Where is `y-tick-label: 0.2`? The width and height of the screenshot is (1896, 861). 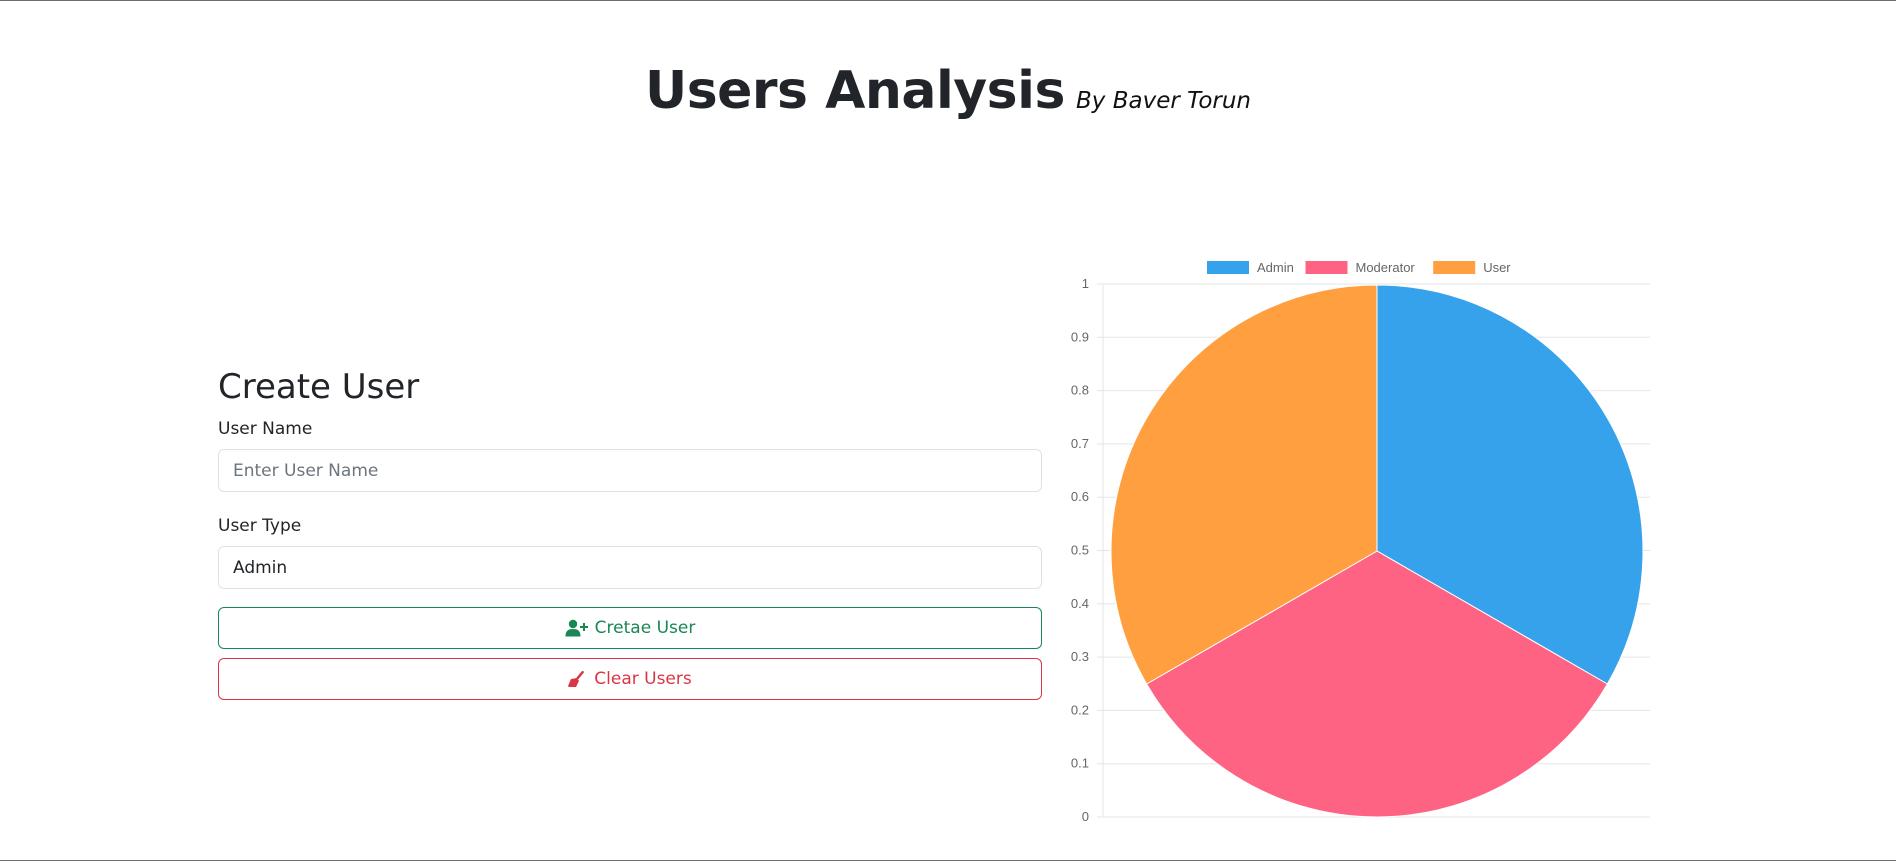
y-tick-label: 0.2 is located at coordinates (1080, 709).